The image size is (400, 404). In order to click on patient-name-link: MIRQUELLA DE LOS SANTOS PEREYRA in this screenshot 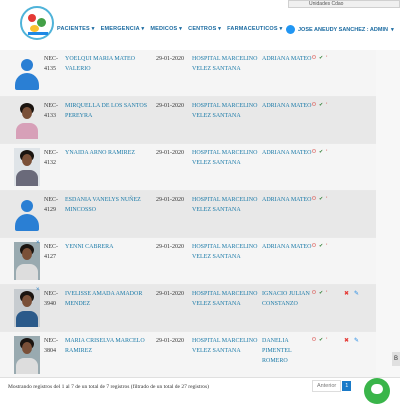, I will do `click(110, 111)`.